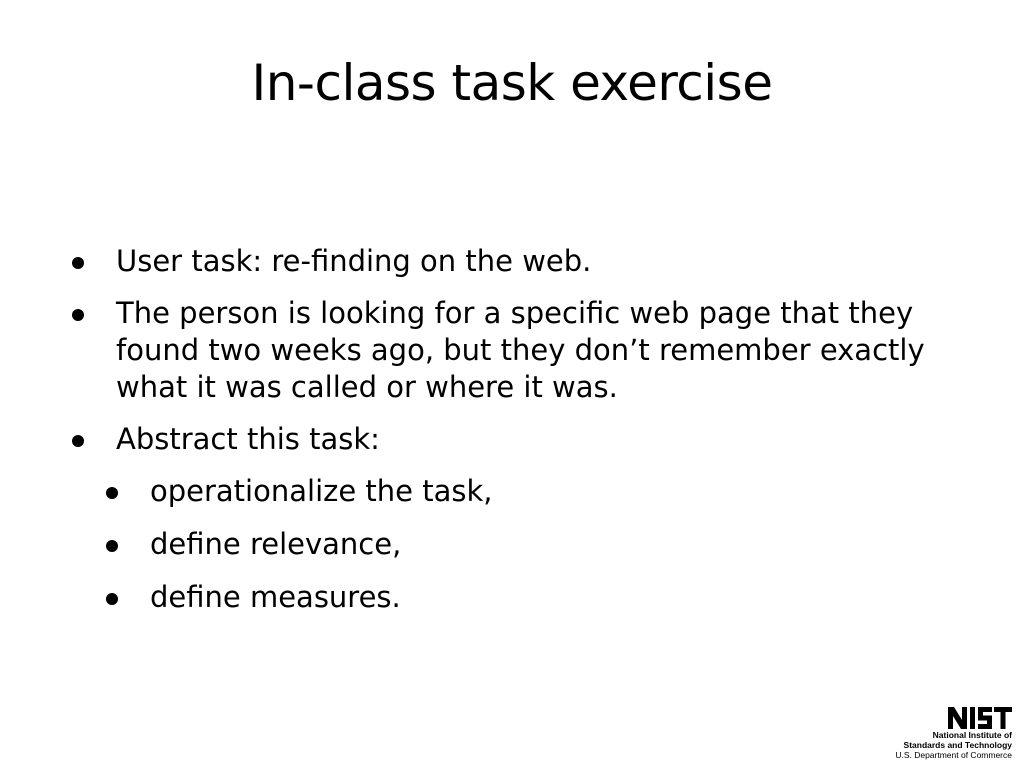 The height and width of the screenshot is (768, 1024). I want to click on sub-bullet-item-relevance: define relevance,, so click(522, 544).